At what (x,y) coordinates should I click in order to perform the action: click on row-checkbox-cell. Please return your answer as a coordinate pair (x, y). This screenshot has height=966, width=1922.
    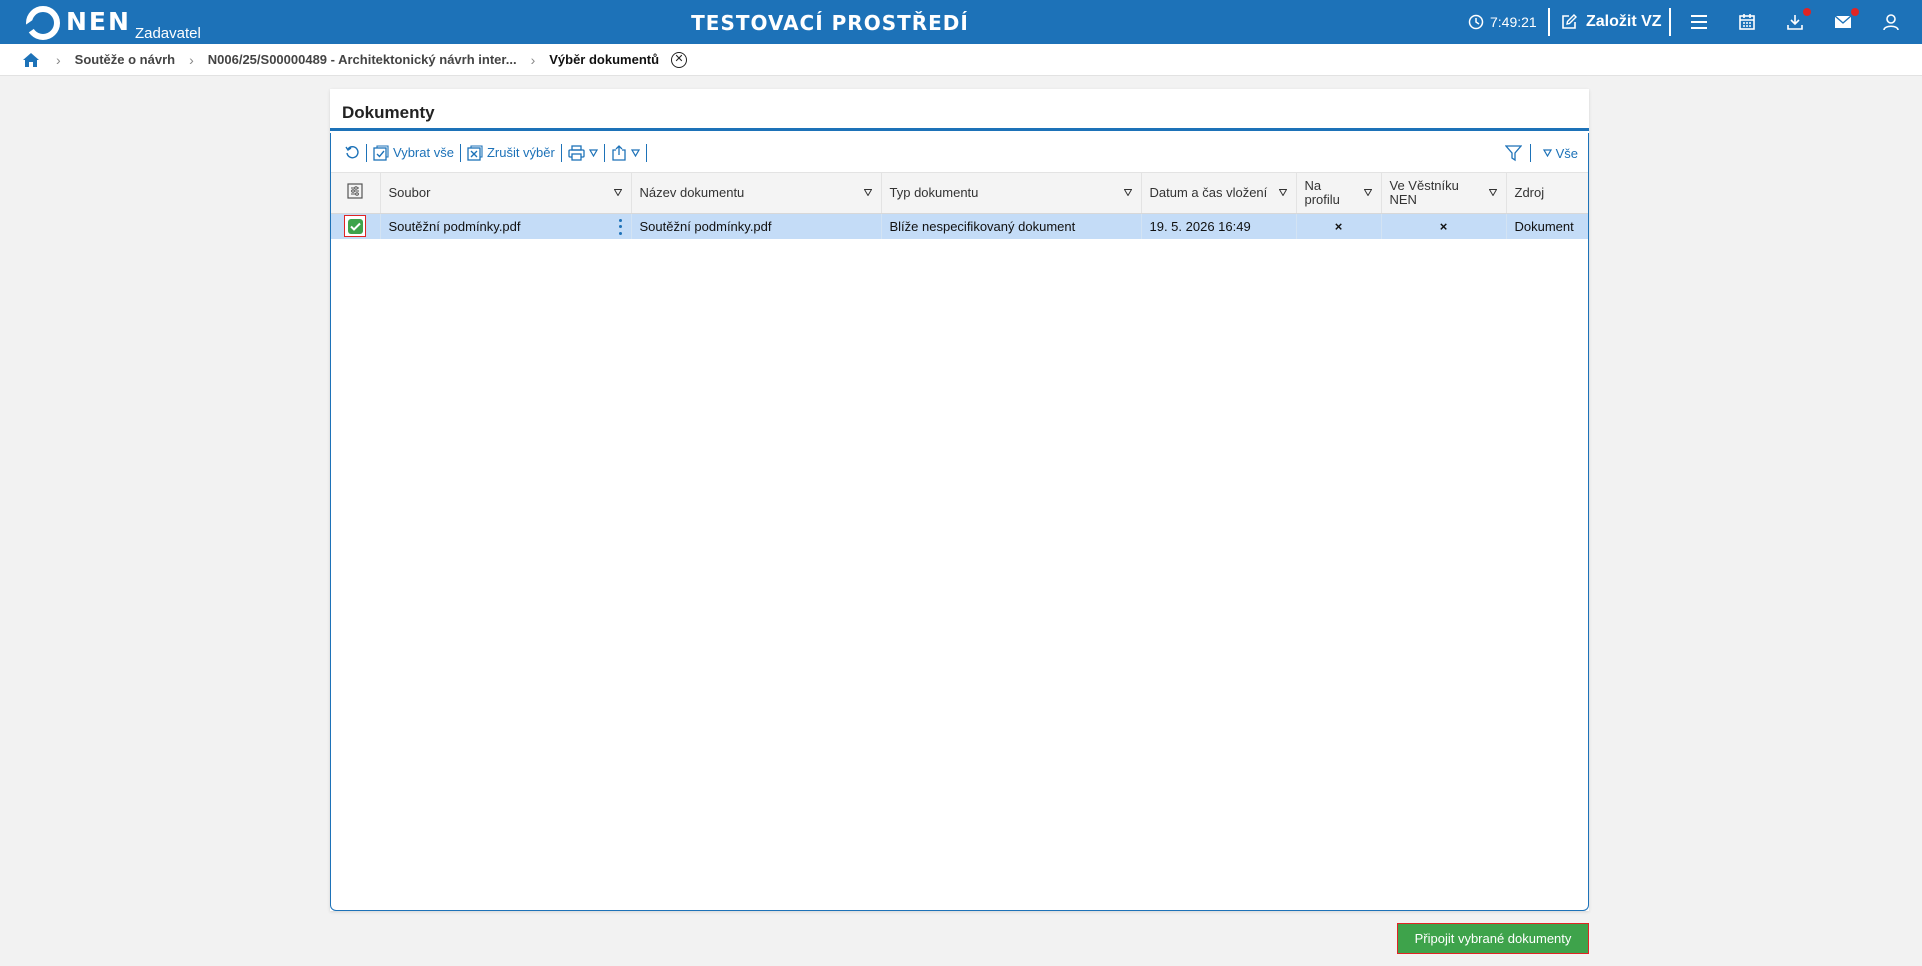
    Looking at the image, I should click on (356, 226).